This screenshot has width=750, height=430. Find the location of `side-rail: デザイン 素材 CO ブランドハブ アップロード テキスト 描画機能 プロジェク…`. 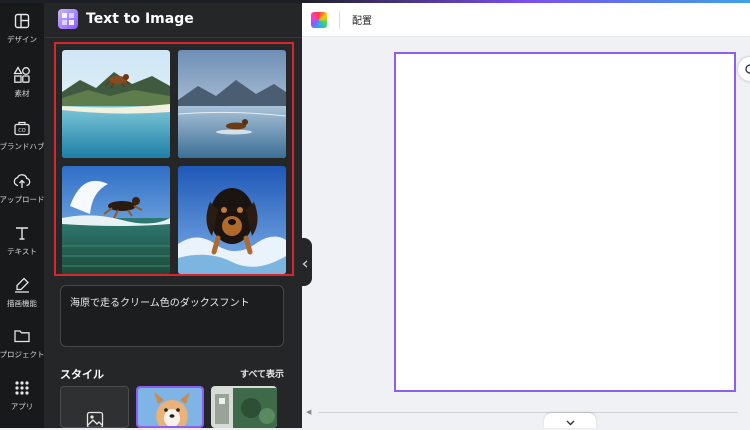

side-rail: デザイン 素材 CO ブランドハブ アップロード テキスト 描画機能 プロジェク… is located at coordinates (22, 214).